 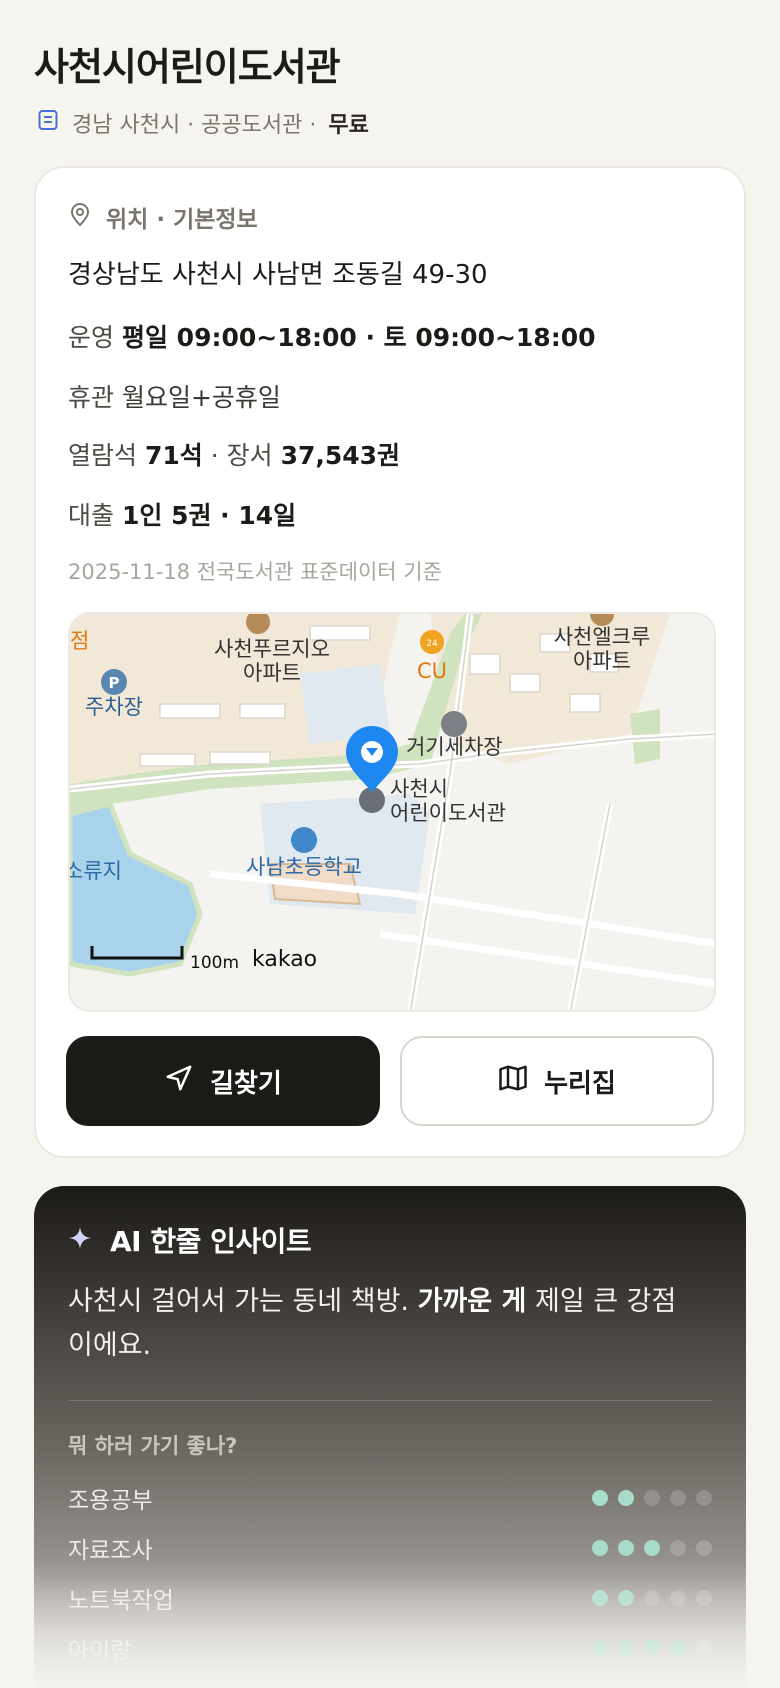 I want to click on divider, so click(x=390, y=1400).